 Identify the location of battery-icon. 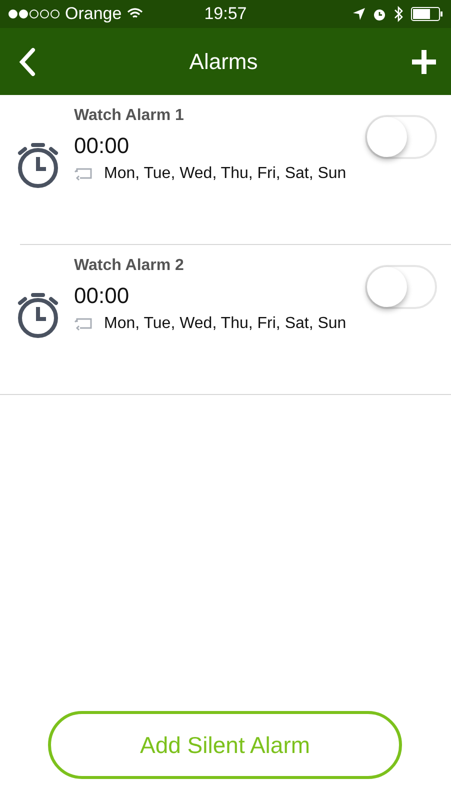
(427, 14).